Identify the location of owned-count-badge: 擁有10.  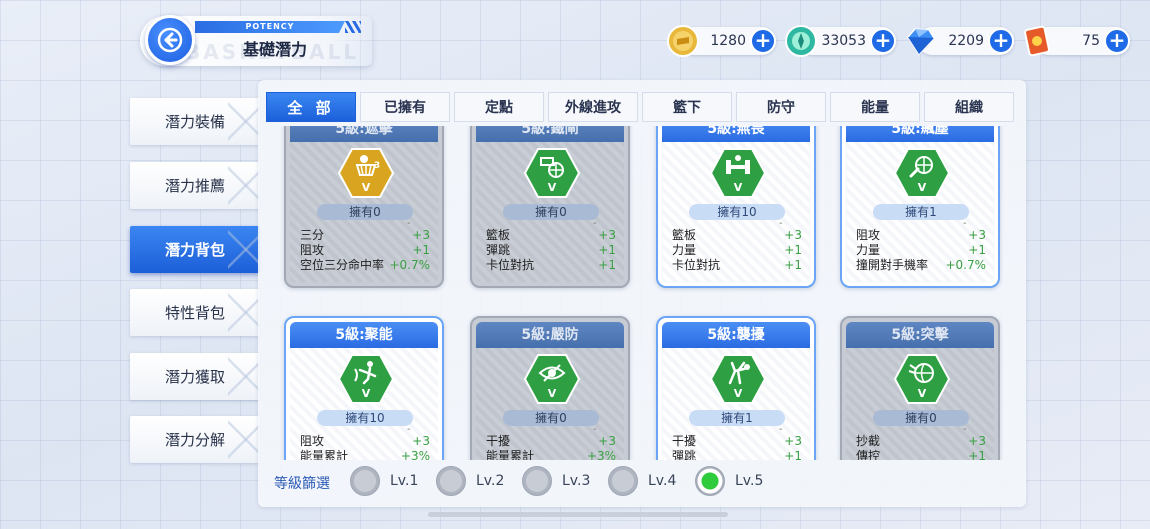
(365, 418).